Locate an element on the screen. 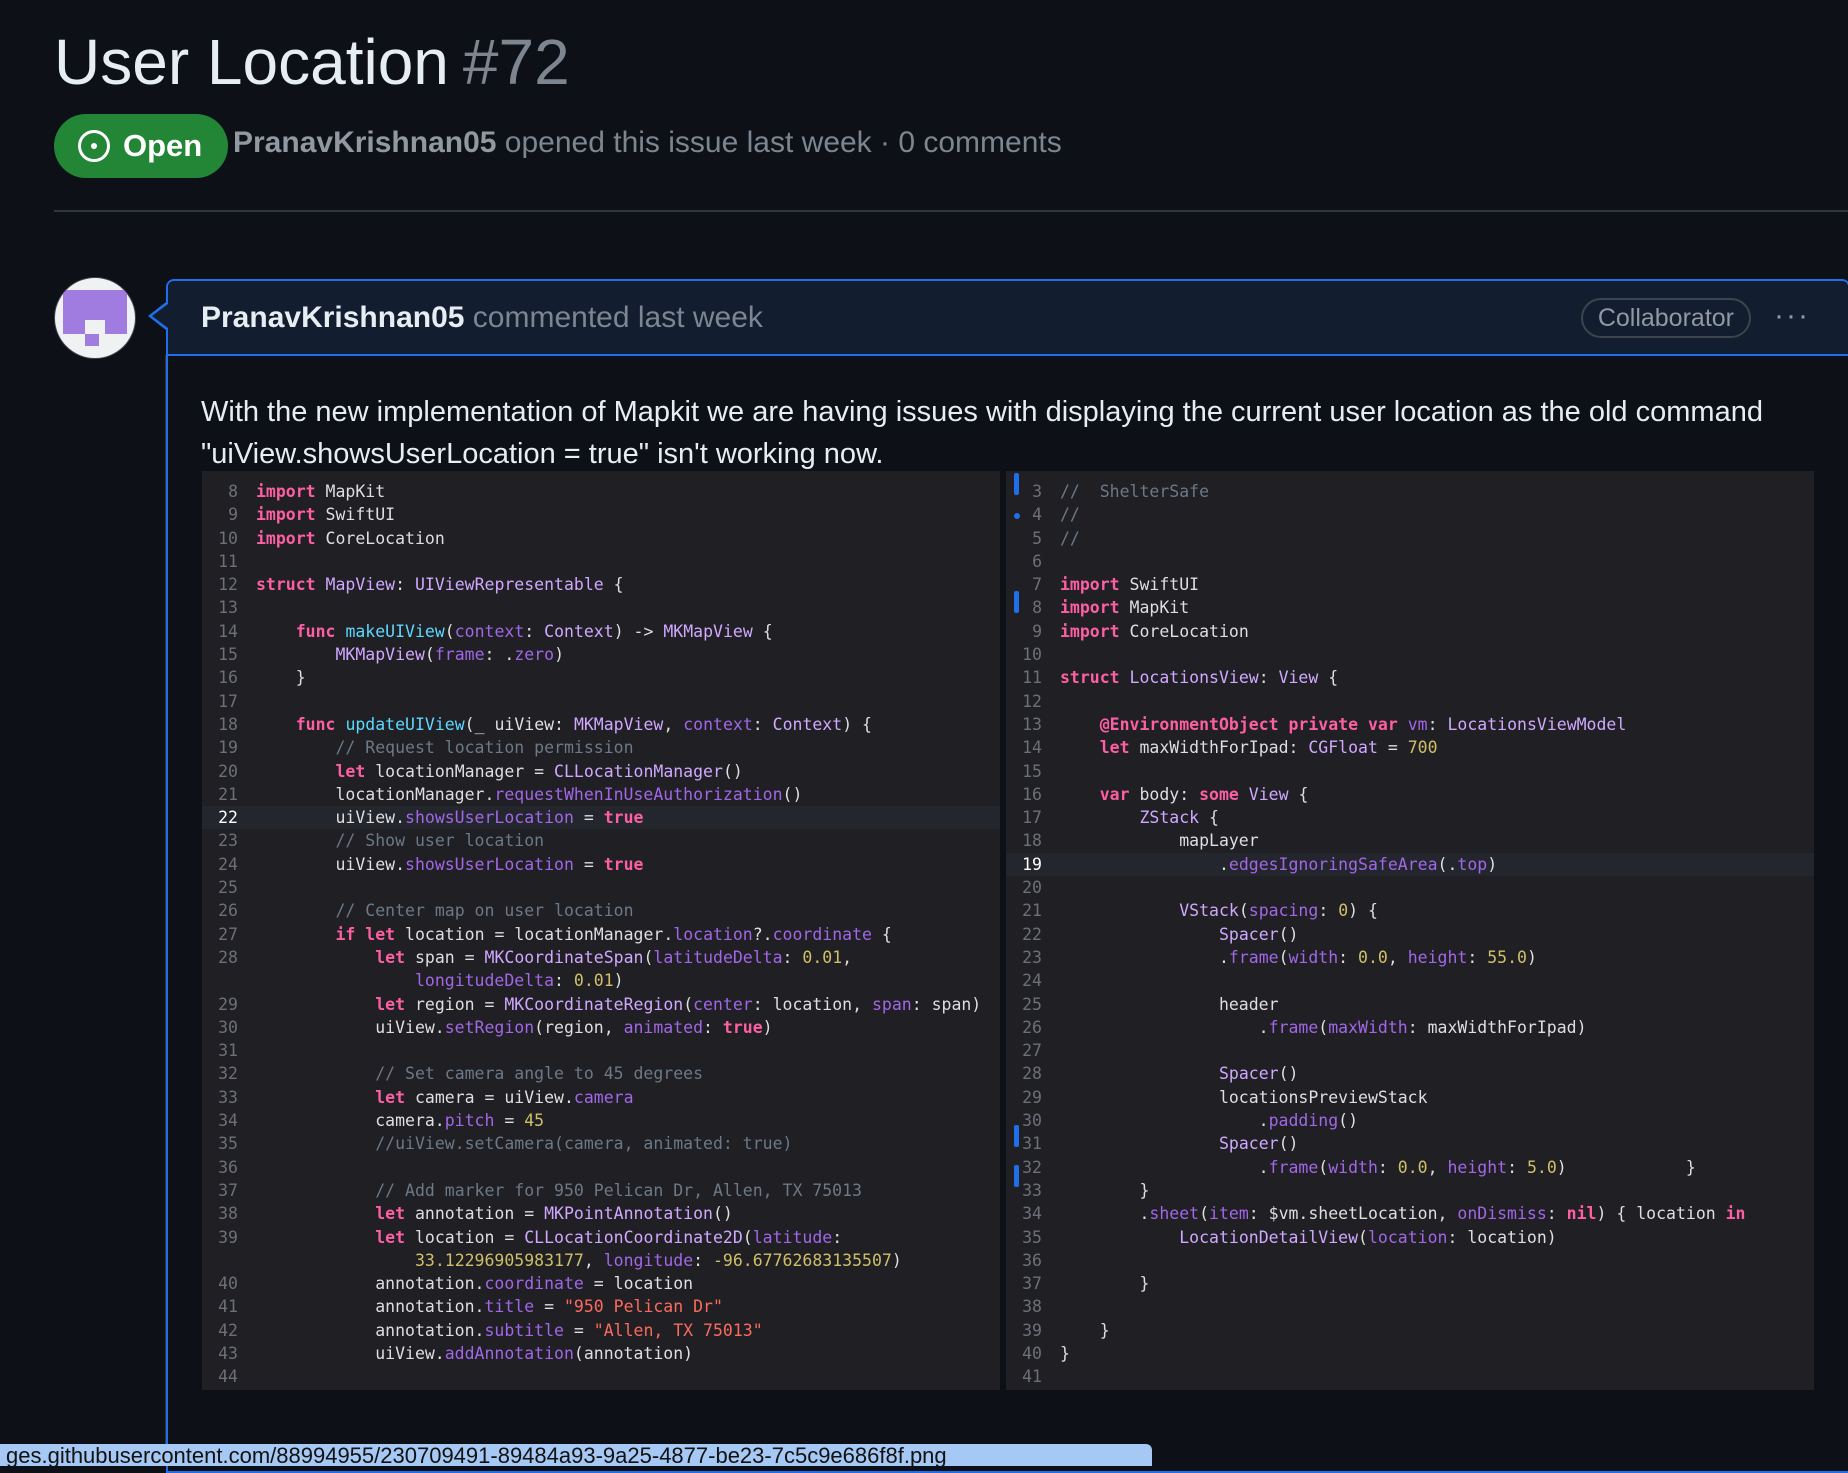  line-number: 36 is located at coordinates (1032, 1260).